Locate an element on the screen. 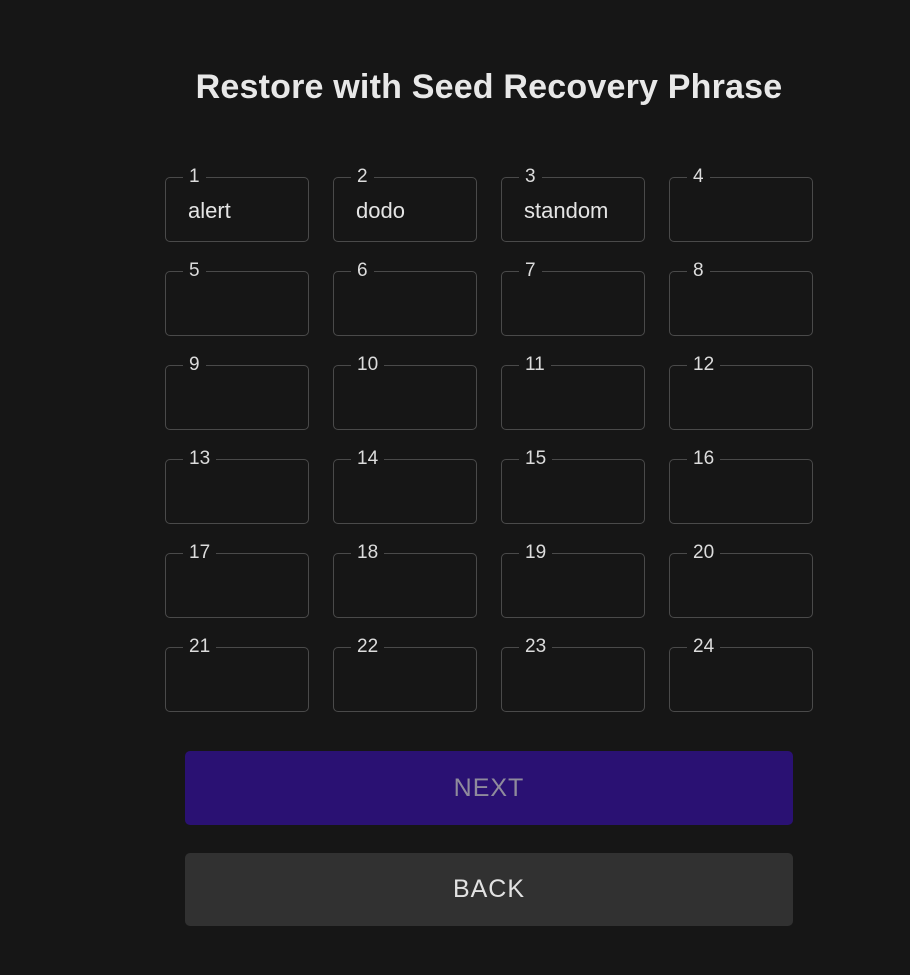  seed-word-field-14: 14 is located at coordinates (405, 486).